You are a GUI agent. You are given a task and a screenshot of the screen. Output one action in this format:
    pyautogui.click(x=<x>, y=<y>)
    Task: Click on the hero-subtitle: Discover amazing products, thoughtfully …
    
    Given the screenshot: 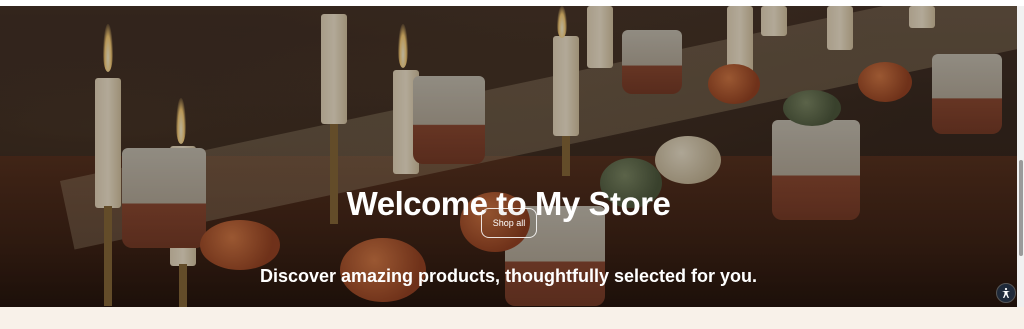 What is the action you would take?
    pyautogui.click(x=508, y=276)
    